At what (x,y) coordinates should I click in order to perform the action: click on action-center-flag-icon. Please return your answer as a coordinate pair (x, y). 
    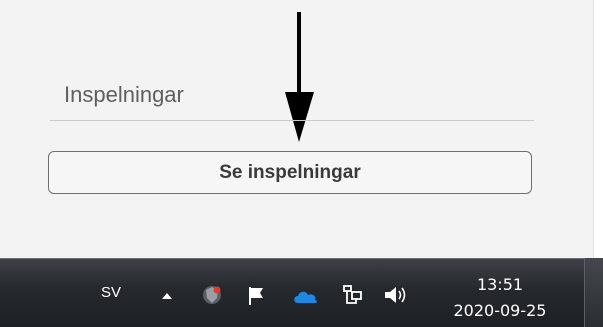
    Looking at the image, I should click on (257, 296).